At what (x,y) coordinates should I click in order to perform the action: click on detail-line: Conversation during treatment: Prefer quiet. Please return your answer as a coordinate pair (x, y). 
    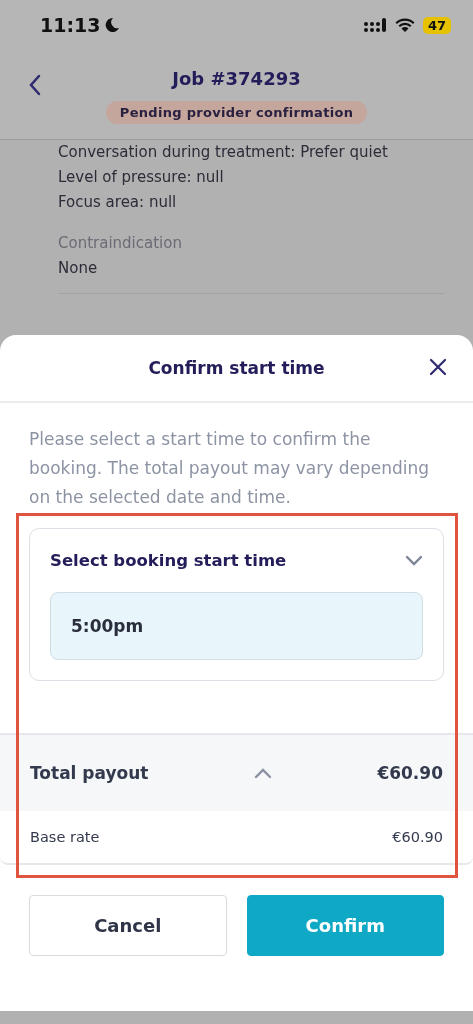
    Looking at the image, I should click on (223, 152).